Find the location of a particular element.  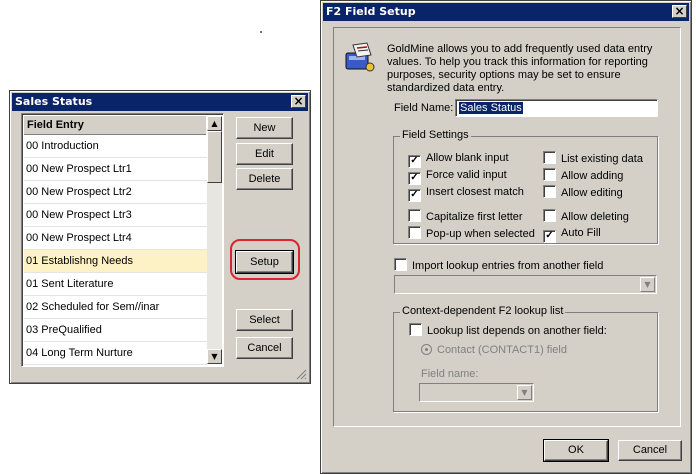

cancel-button-label: Cancel is located at coordinates (264, 348).